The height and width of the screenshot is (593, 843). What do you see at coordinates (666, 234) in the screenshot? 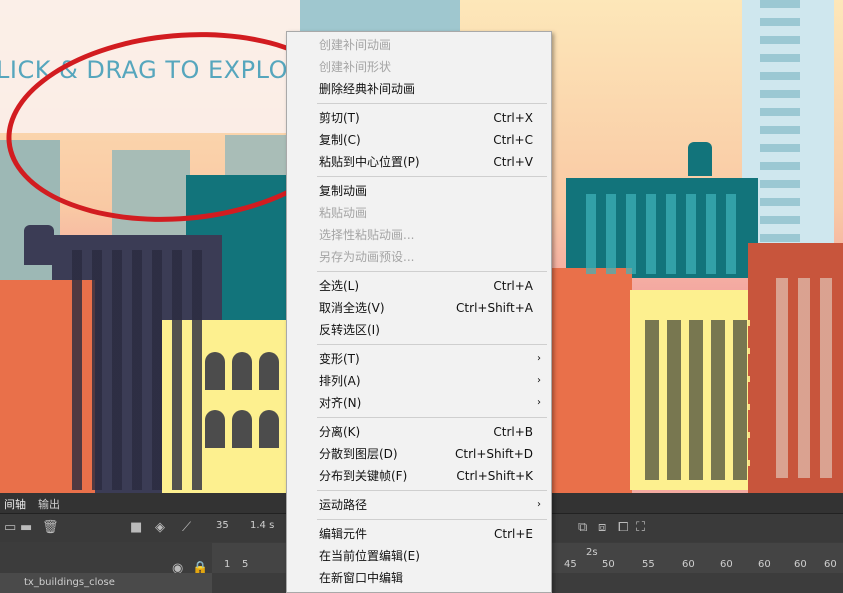
I see `window-grid-teal-right` at bounding box center [666, 234].